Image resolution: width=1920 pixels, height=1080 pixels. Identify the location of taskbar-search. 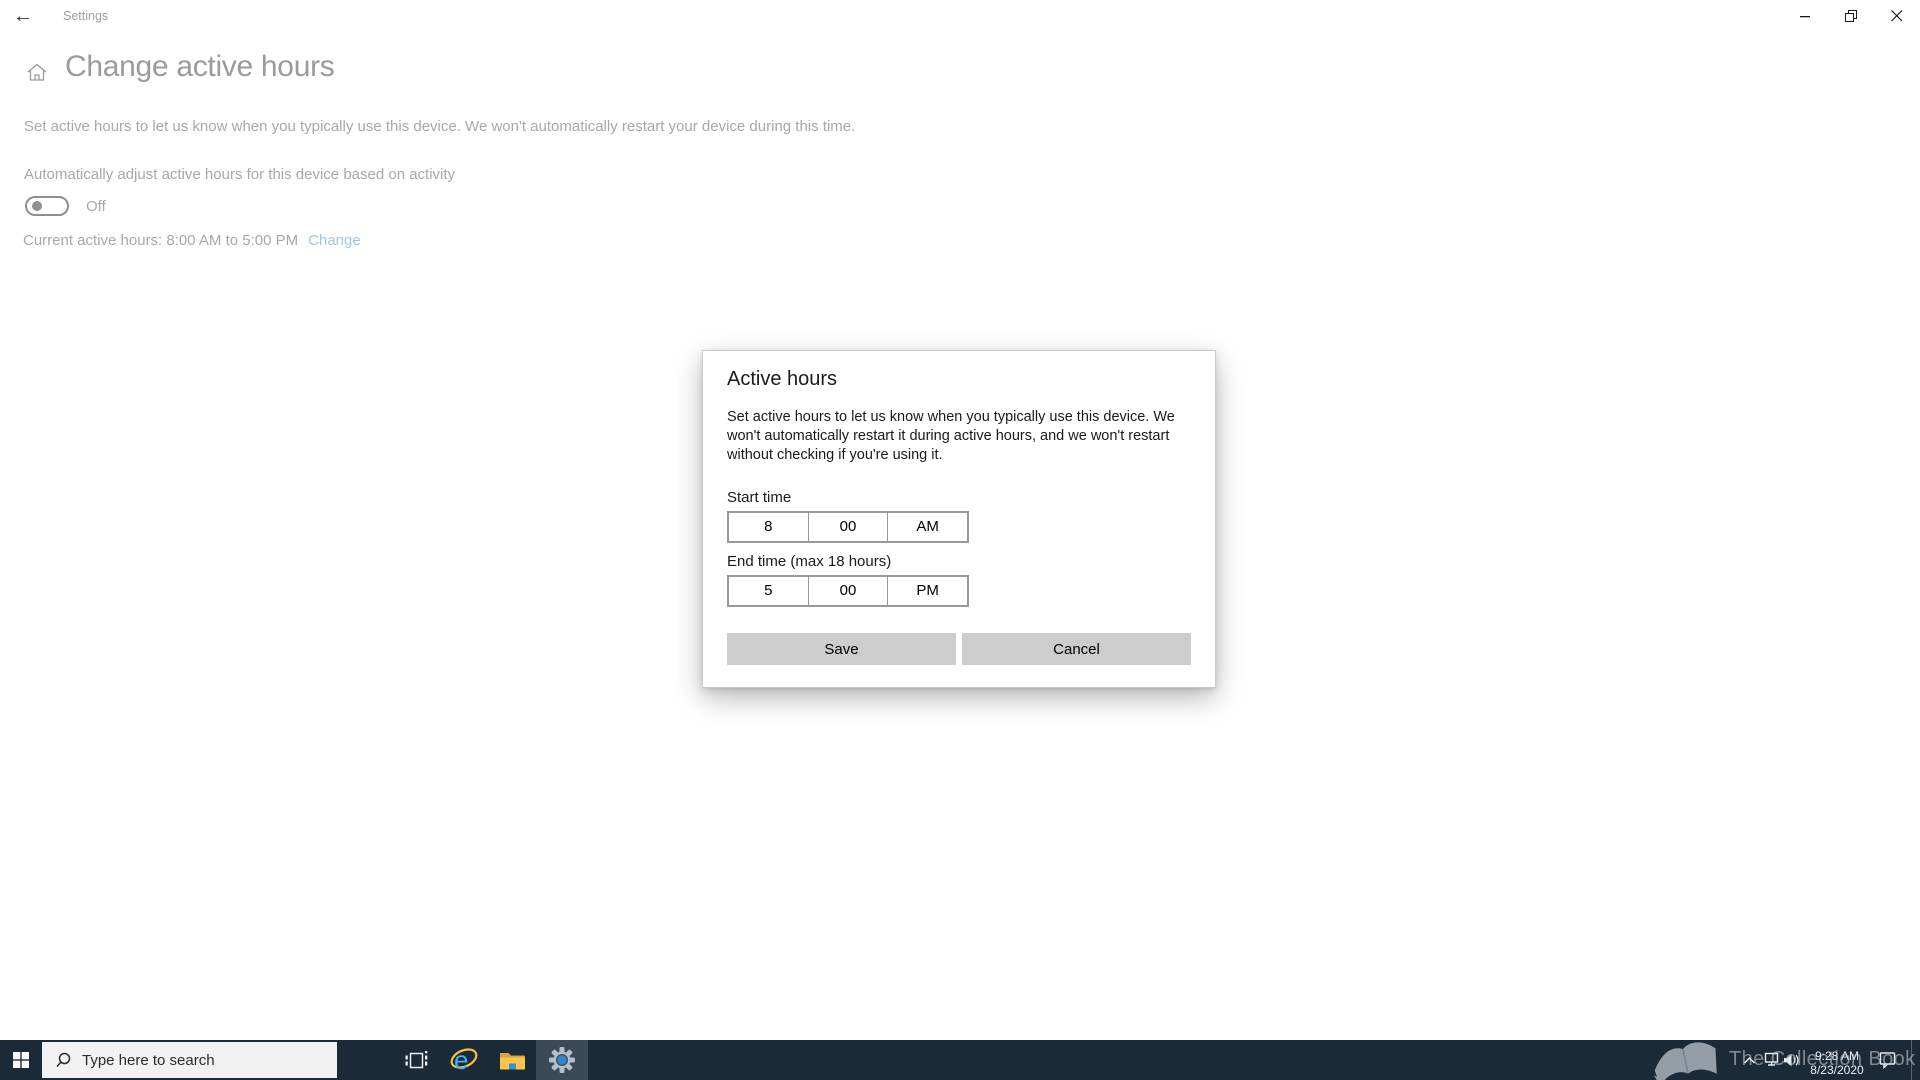
(189, 1060).